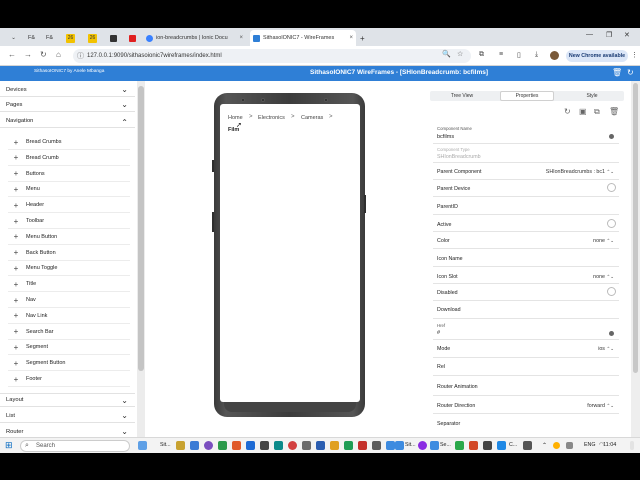  I want to click on bookmark-star-icon: ☆, so click(460, 54).